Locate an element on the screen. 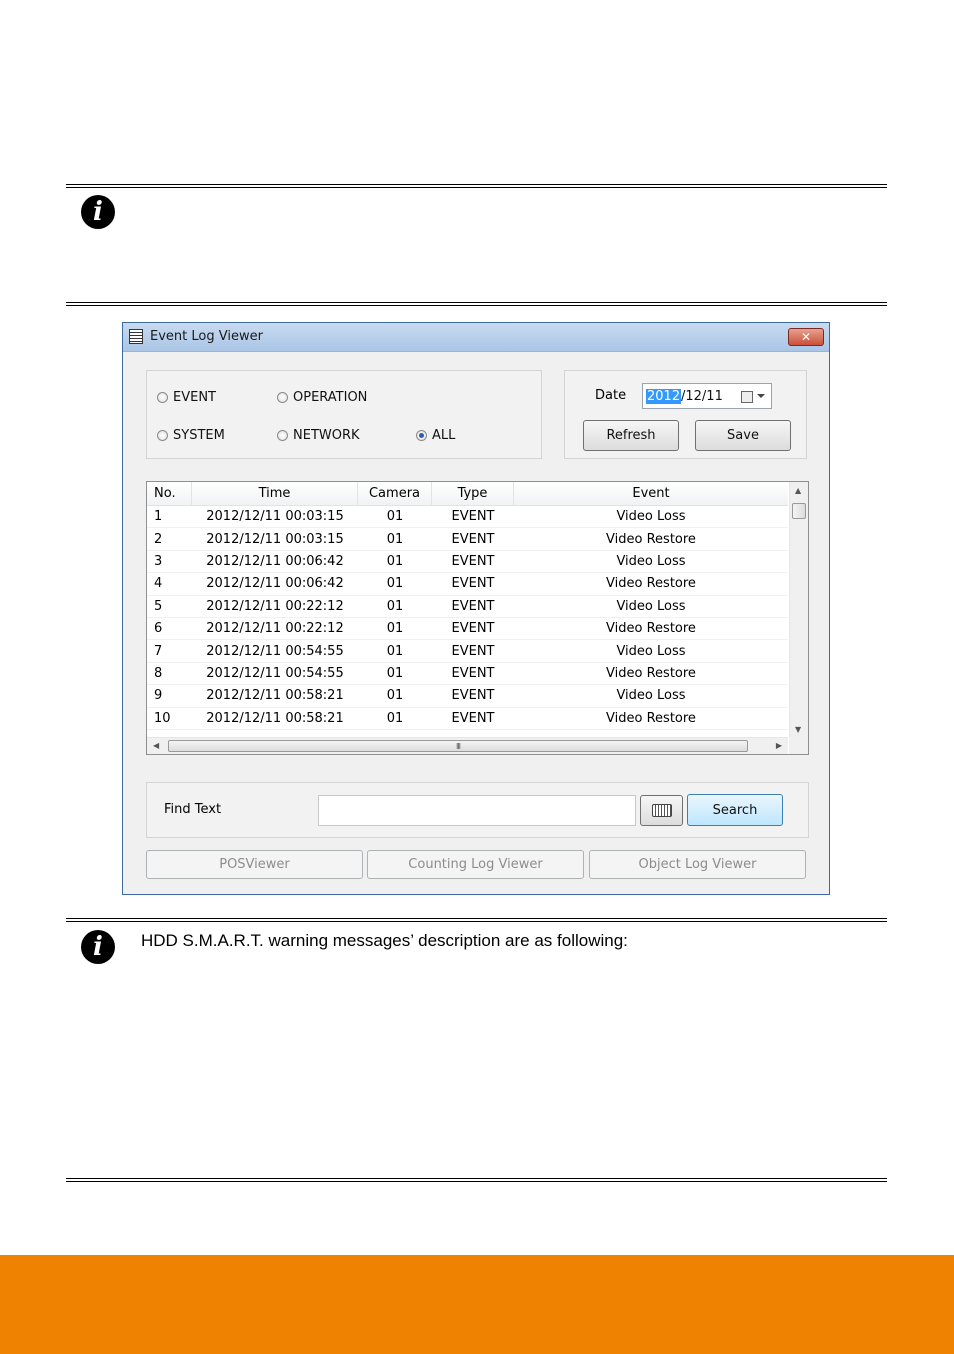  table-row: 7 2012/12/11 00:54:55 01 EVENT Video Loss is located at coordinates (467, 651).